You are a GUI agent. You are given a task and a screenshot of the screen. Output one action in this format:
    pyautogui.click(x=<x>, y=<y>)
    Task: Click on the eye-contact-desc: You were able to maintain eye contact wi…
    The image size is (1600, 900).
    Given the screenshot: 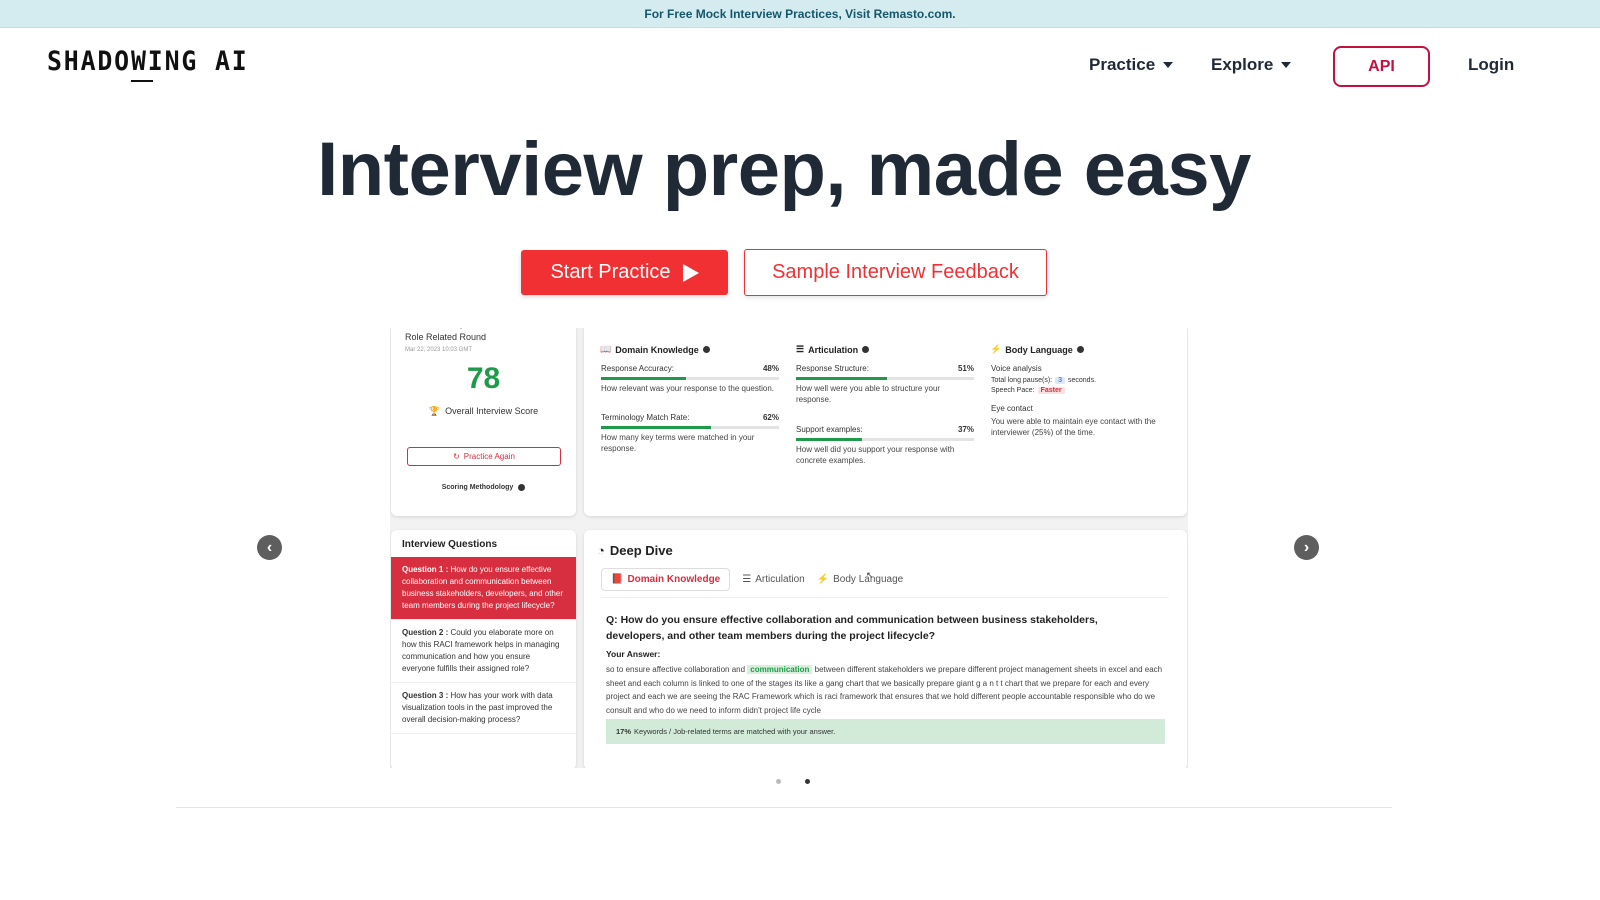 What is the action you would take?
    pyautogui.click(x=1073, y=427)
    